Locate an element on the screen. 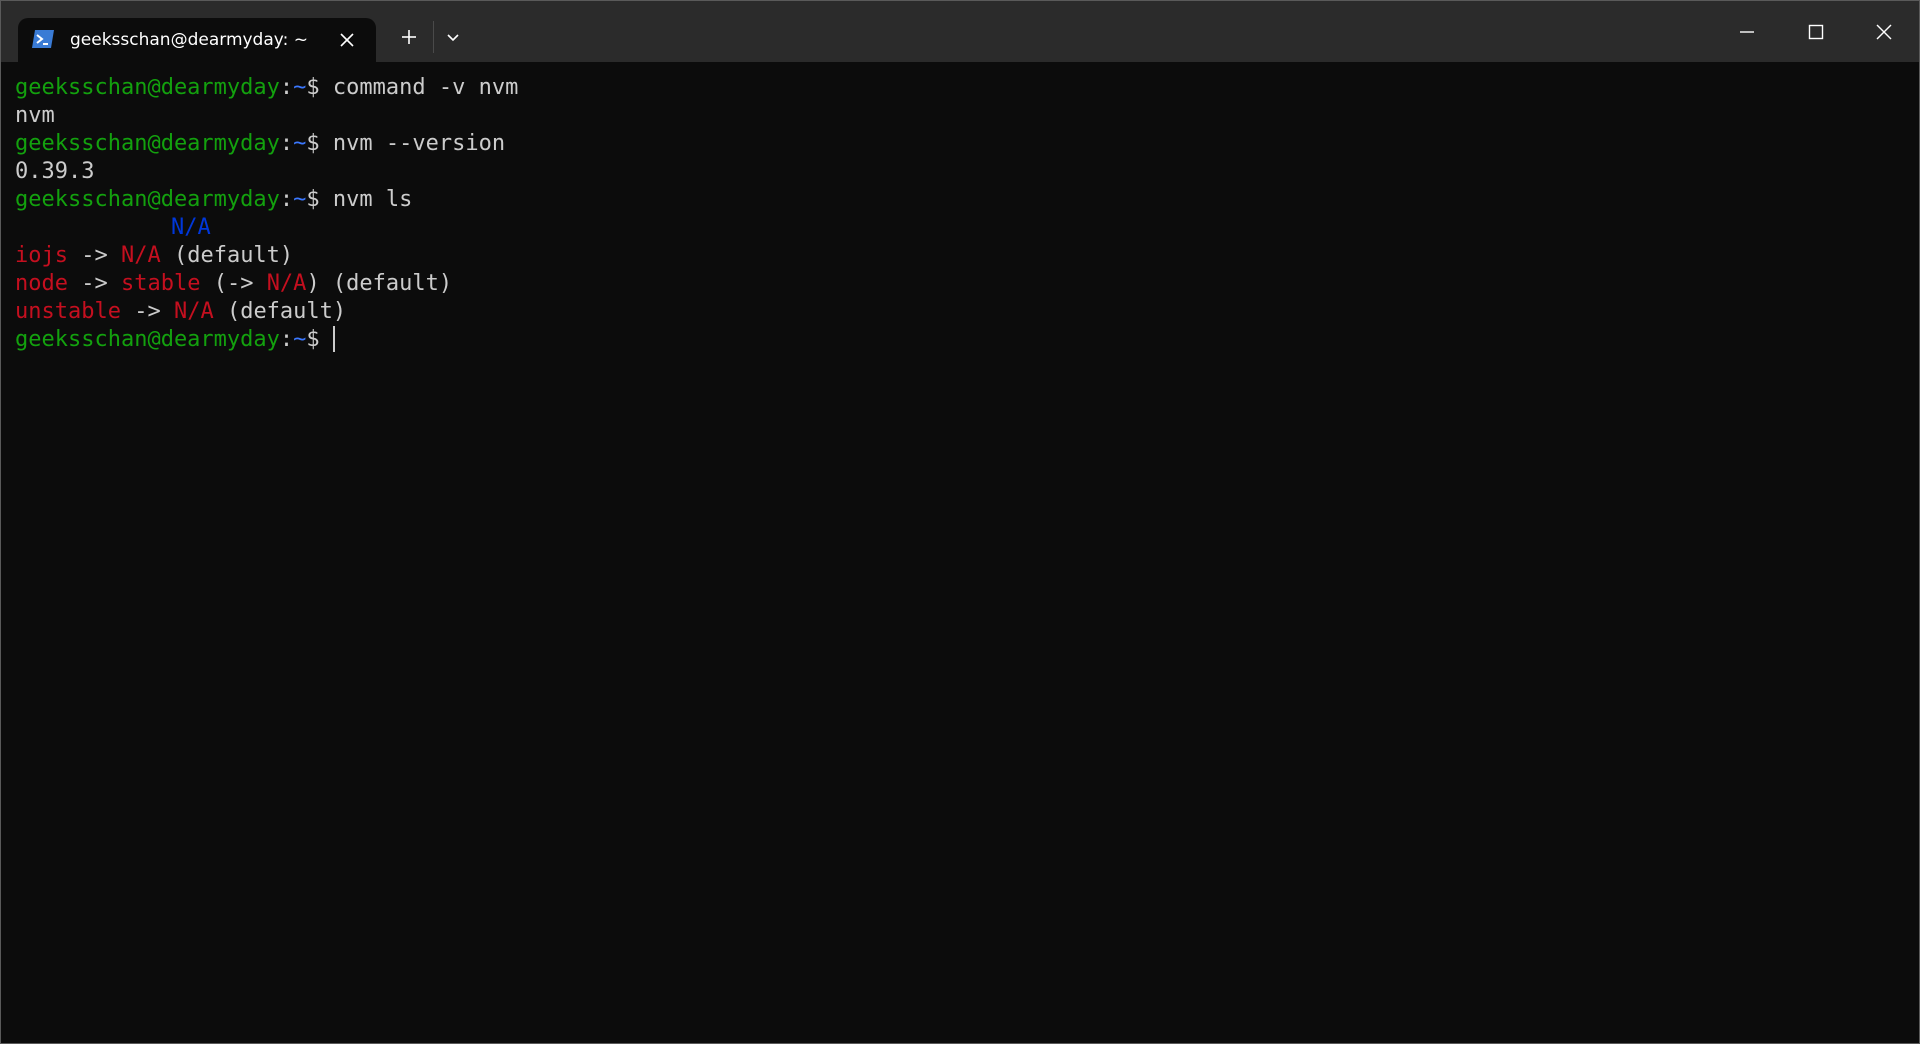  alias-name: node is located at coordinates (41, 283).